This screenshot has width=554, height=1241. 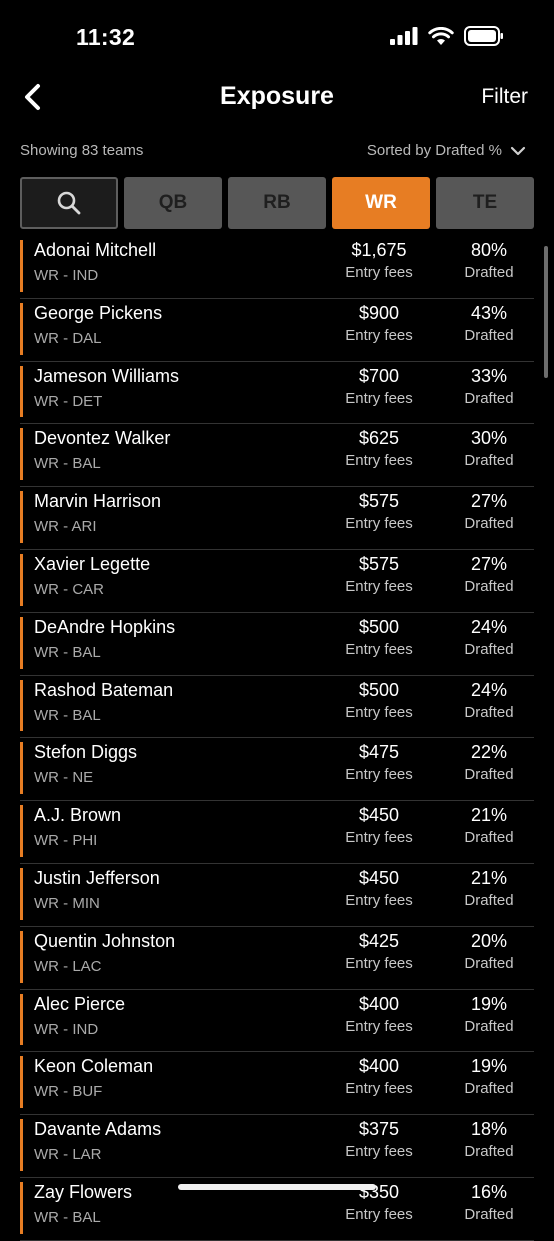 What do you see at coordinates (68, 1155) in the screenshot?
I see `player-position-team: WR - LAR` at bounding box center [68, 1155].